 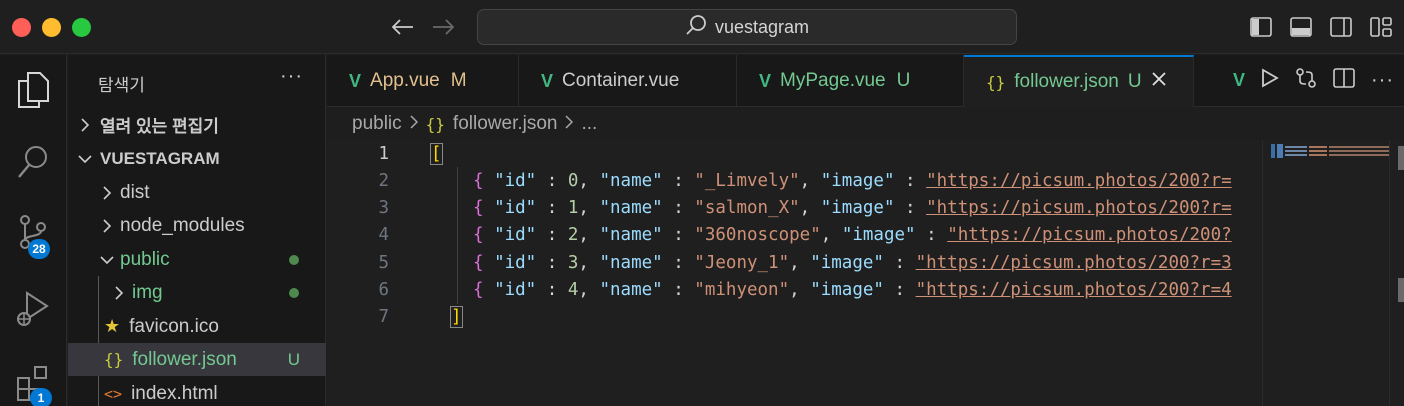 What do you see at coordinates (383, 290) in the screenshot?
I see `line-number: 6` at bounding box center [383, 290].